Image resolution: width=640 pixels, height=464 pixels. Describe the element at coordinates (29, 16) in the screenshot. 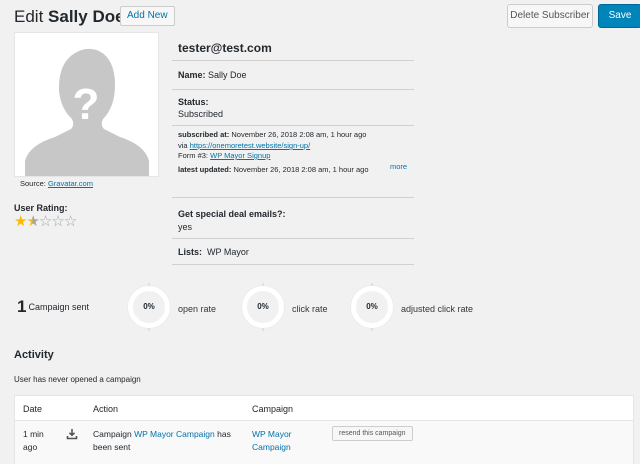

I see `title-prefix: Edit` at that location.